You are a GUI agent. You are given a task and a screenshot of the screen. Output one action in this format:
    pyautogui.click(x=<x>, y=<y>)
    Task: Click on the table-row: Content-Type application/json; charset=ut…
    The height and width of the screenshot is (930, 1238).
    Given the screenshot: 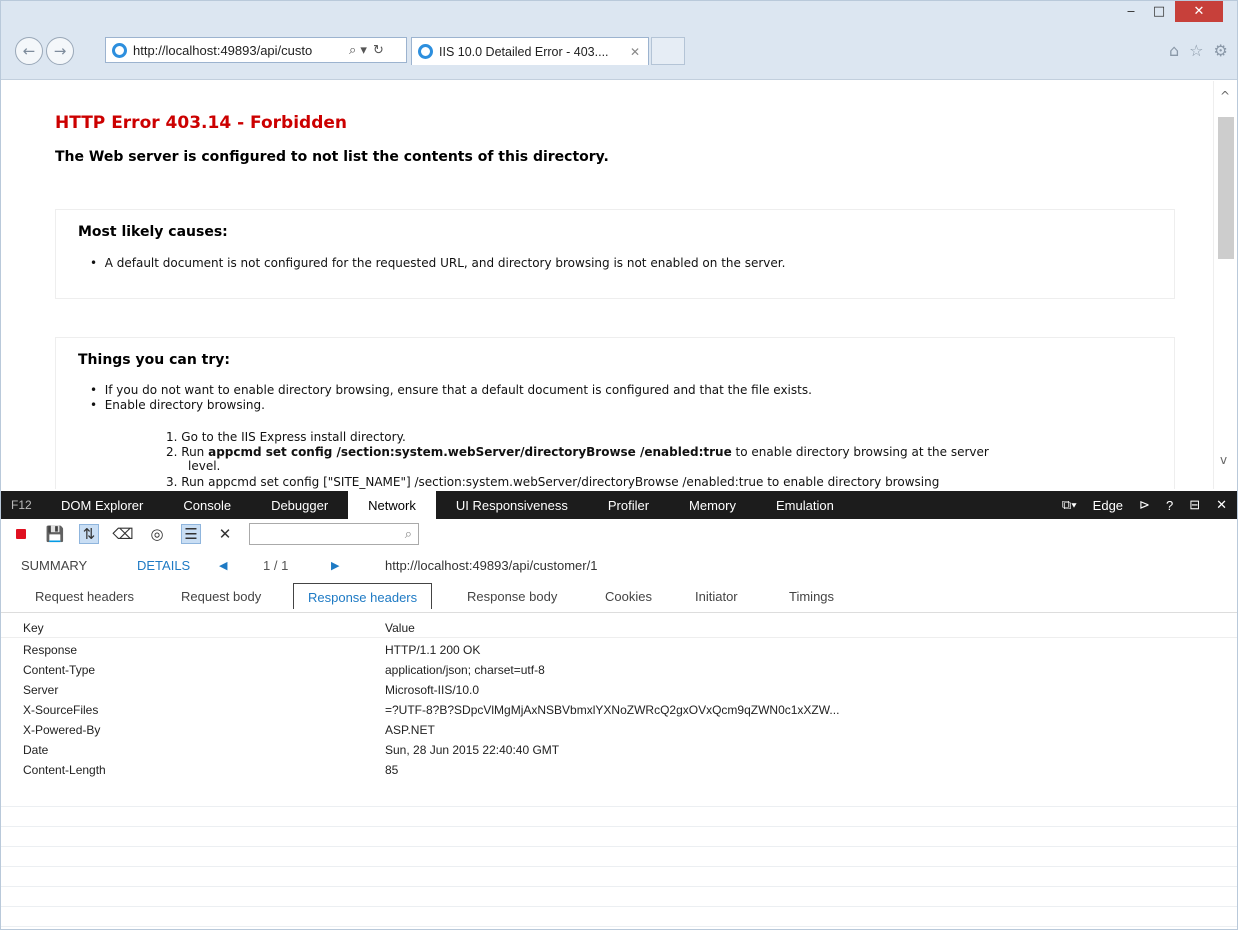 What is the action you would take?
    pyautogui.click(x=619, y=670)
    